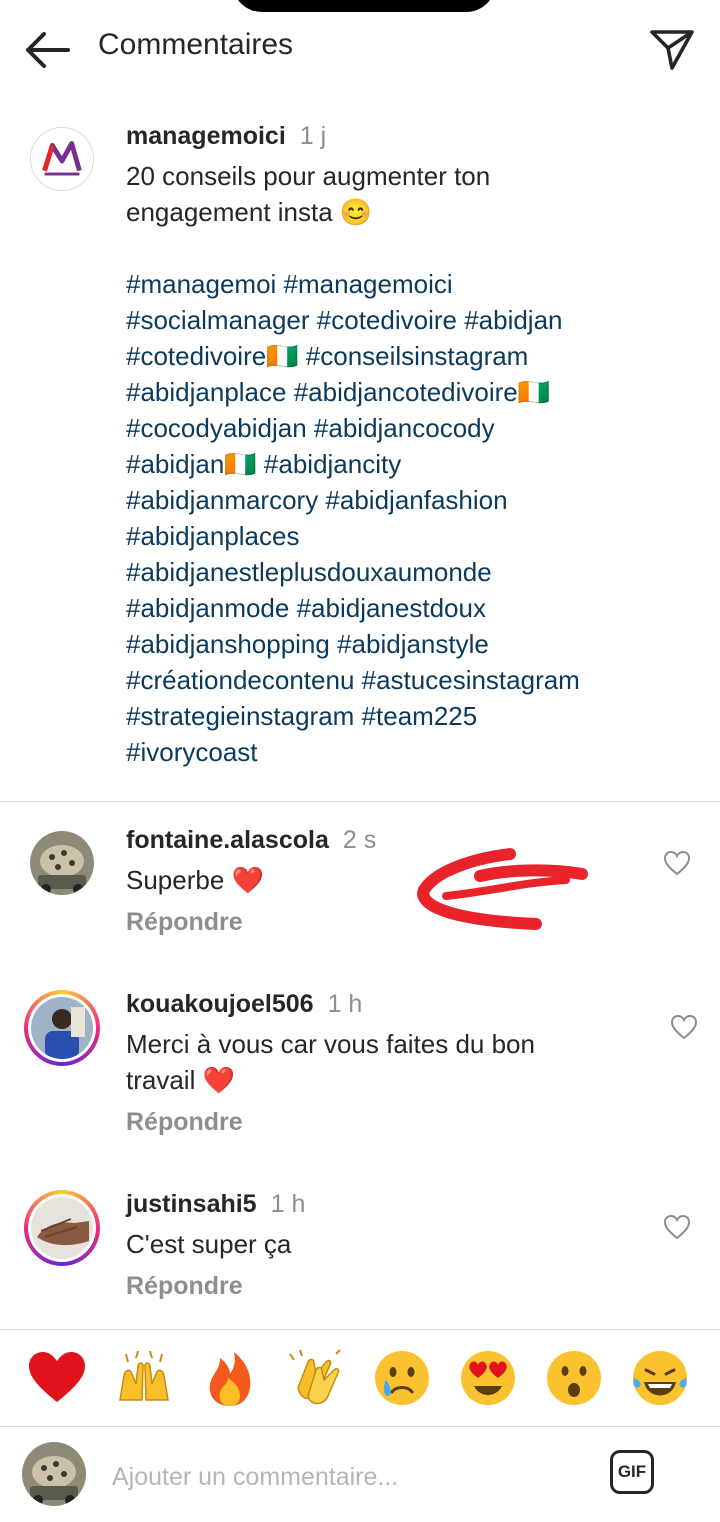 The width and height of the screenshot is (720, 1522). I want to click on comment-username: kouakoujoel506, so click(220, 1004).